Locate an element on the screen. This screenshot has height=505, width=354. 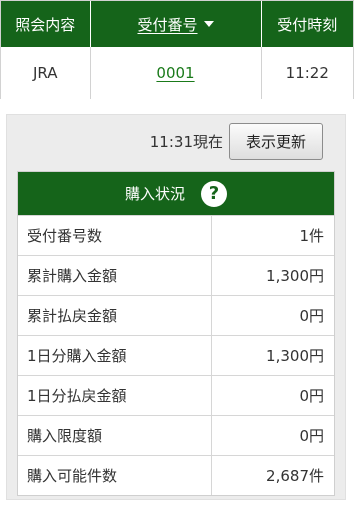
header-content-label: 照会内容 is located at coordinates (45, 24).